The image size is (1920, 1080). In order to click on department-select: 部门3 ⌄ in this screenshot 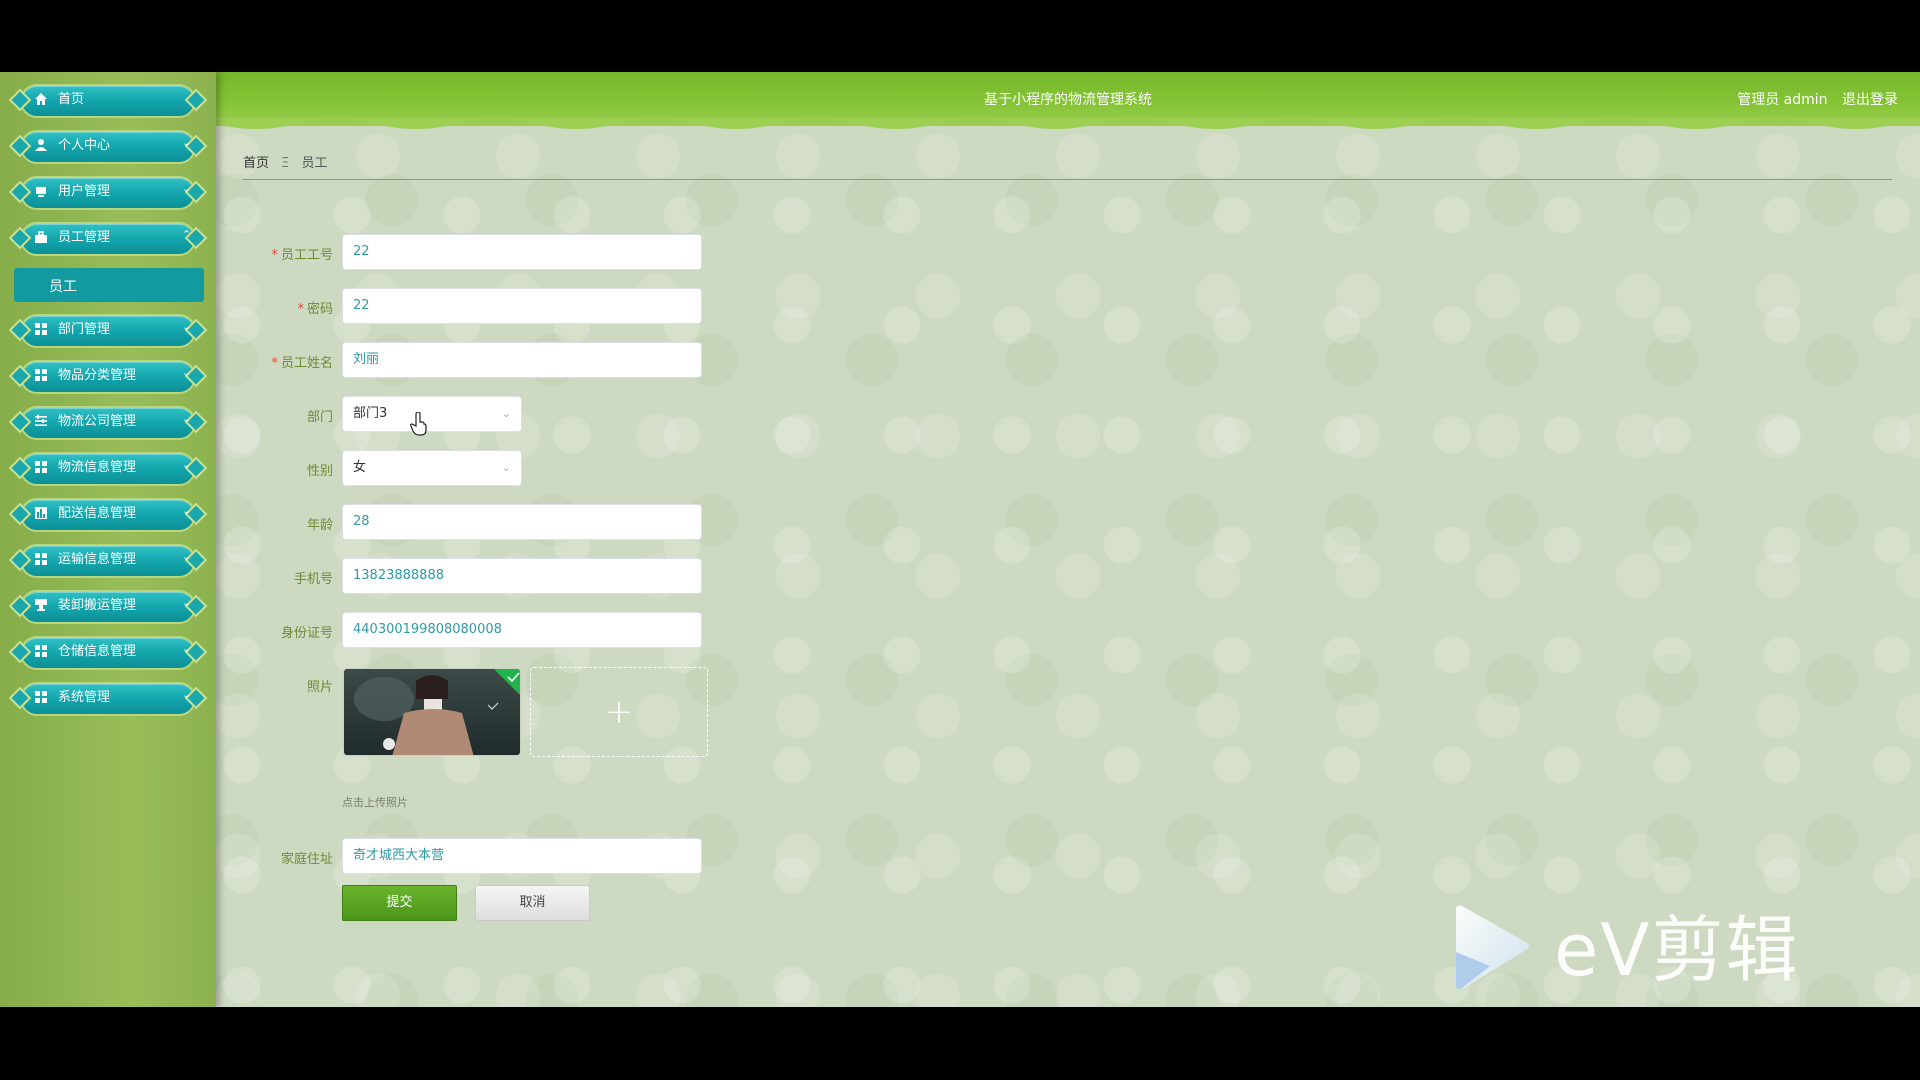, I will do `click(432, 414)`.